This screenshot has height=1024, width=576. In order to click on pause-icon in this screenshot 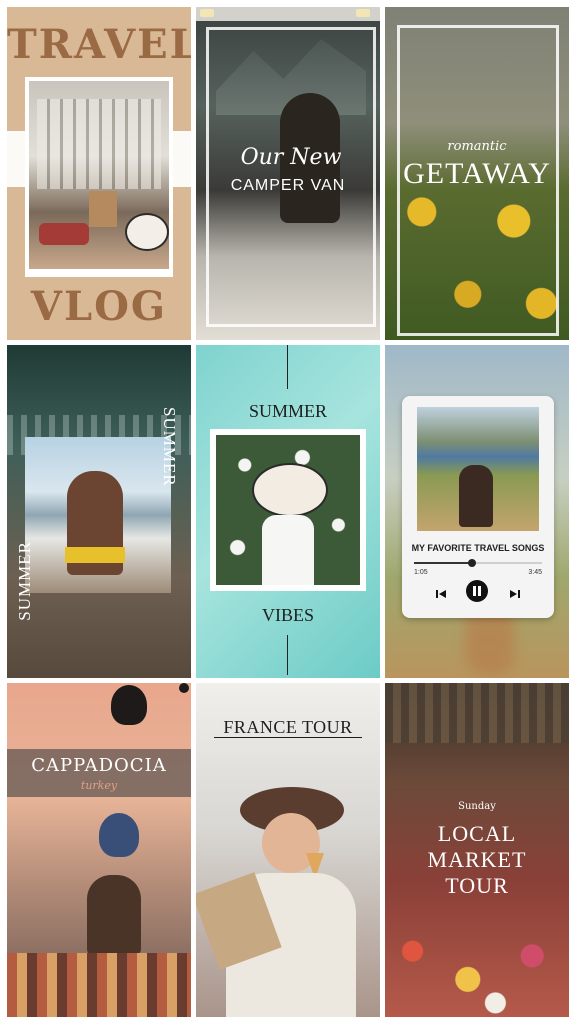, I will do `click(477, 591)`.